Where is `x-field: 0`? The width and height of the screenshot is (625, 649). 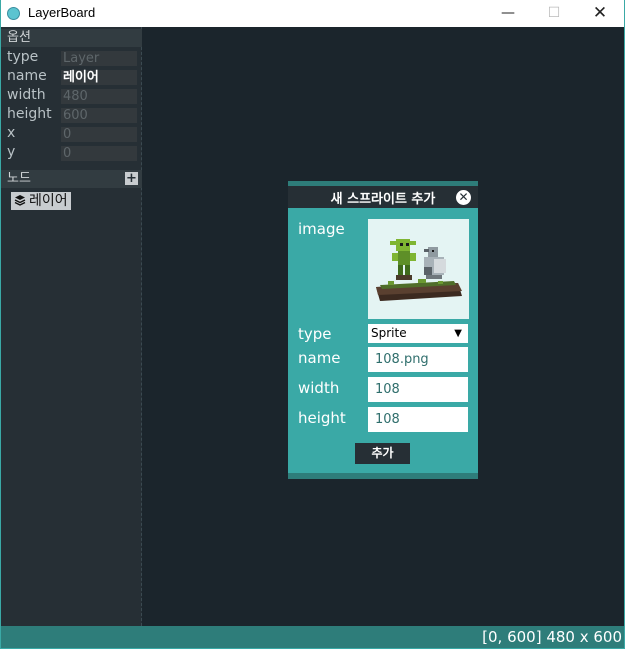
x-field: 0 is located at coordinates (99, 134).